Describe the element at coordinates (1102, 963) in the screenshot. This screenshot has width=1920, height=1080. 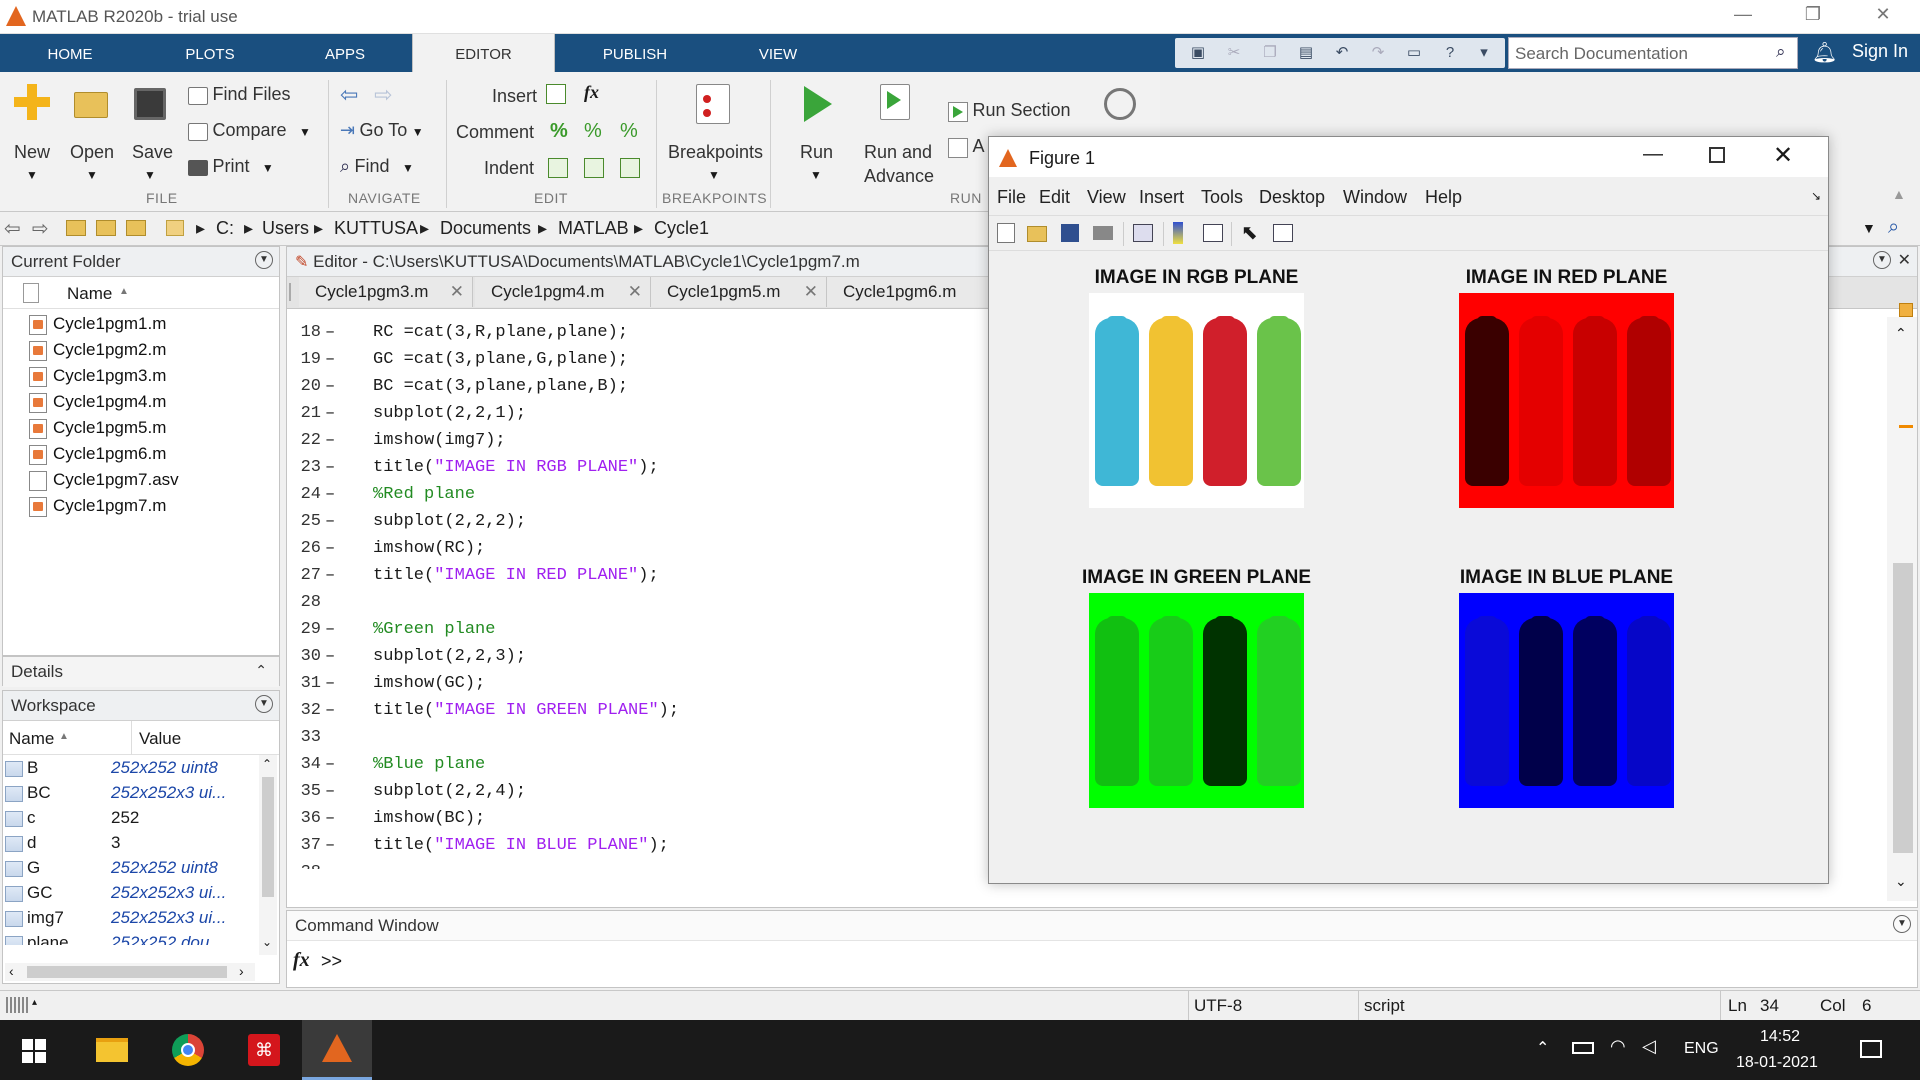
I see `command-input: fx >>` at that location.